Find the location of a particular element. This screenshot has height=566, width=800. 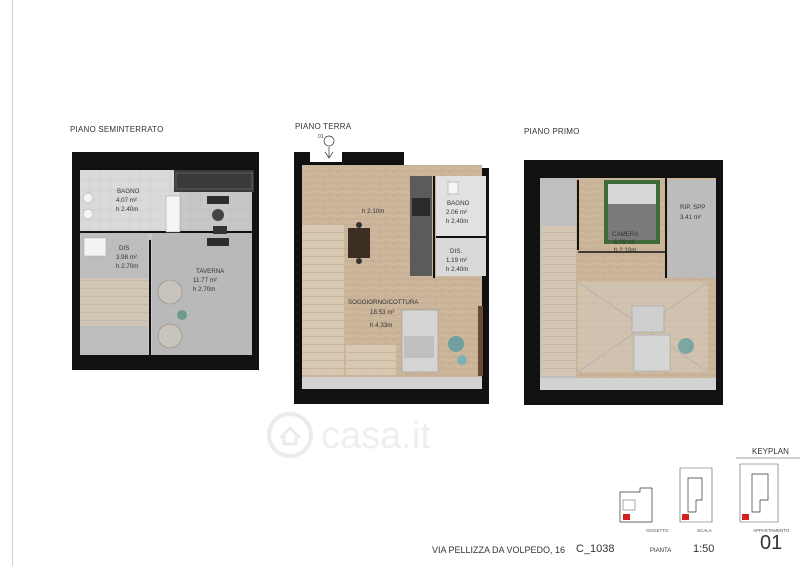

pianta-label: PIANTA is located at coordinates (661, 551).